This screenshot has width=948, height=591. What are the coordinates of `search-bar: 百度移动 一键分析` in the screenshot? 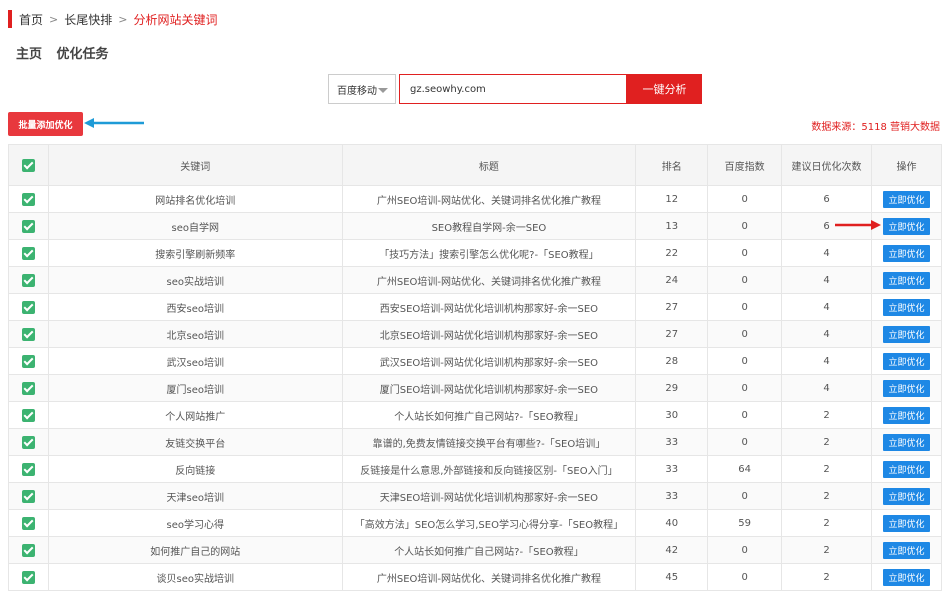 It's located at (515, 89).